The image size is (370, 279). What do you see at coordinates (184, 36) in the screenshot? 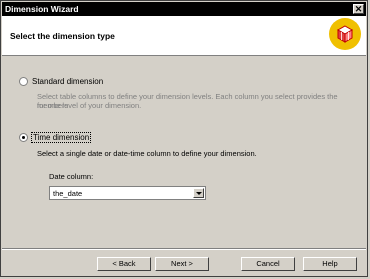
I see `wizard-header: Select the dimension type` at bounding box center [184, 36].